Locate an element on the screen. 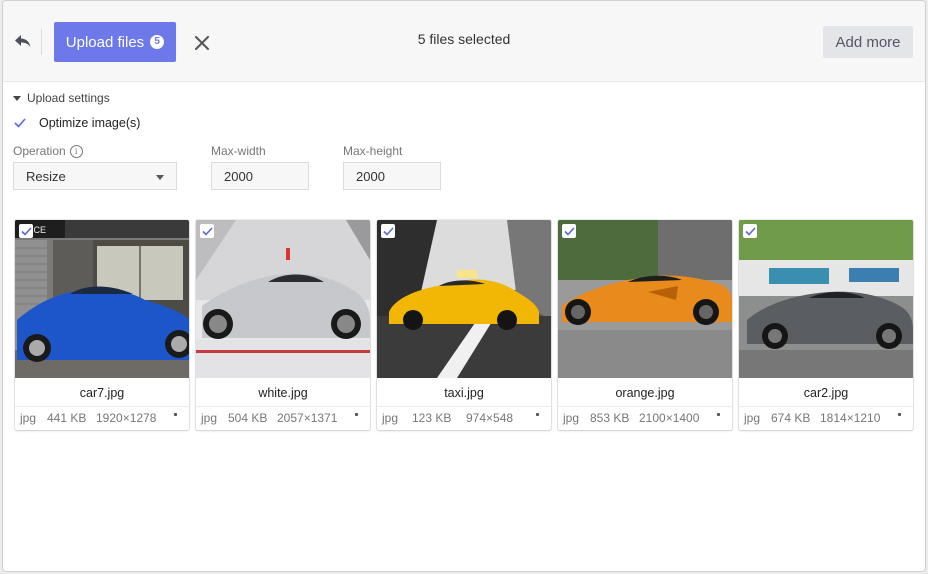 The height and width of the screenshot is (574, 928). file-name: white.jpg is located at coordinates (283, 393).